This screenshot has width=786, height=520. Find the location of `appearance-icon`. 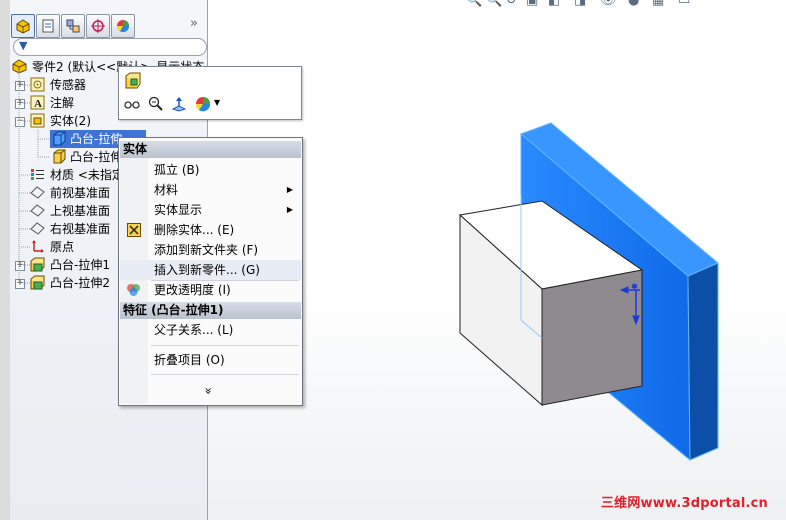

appearance-icon is located at coordinates (203, 104).